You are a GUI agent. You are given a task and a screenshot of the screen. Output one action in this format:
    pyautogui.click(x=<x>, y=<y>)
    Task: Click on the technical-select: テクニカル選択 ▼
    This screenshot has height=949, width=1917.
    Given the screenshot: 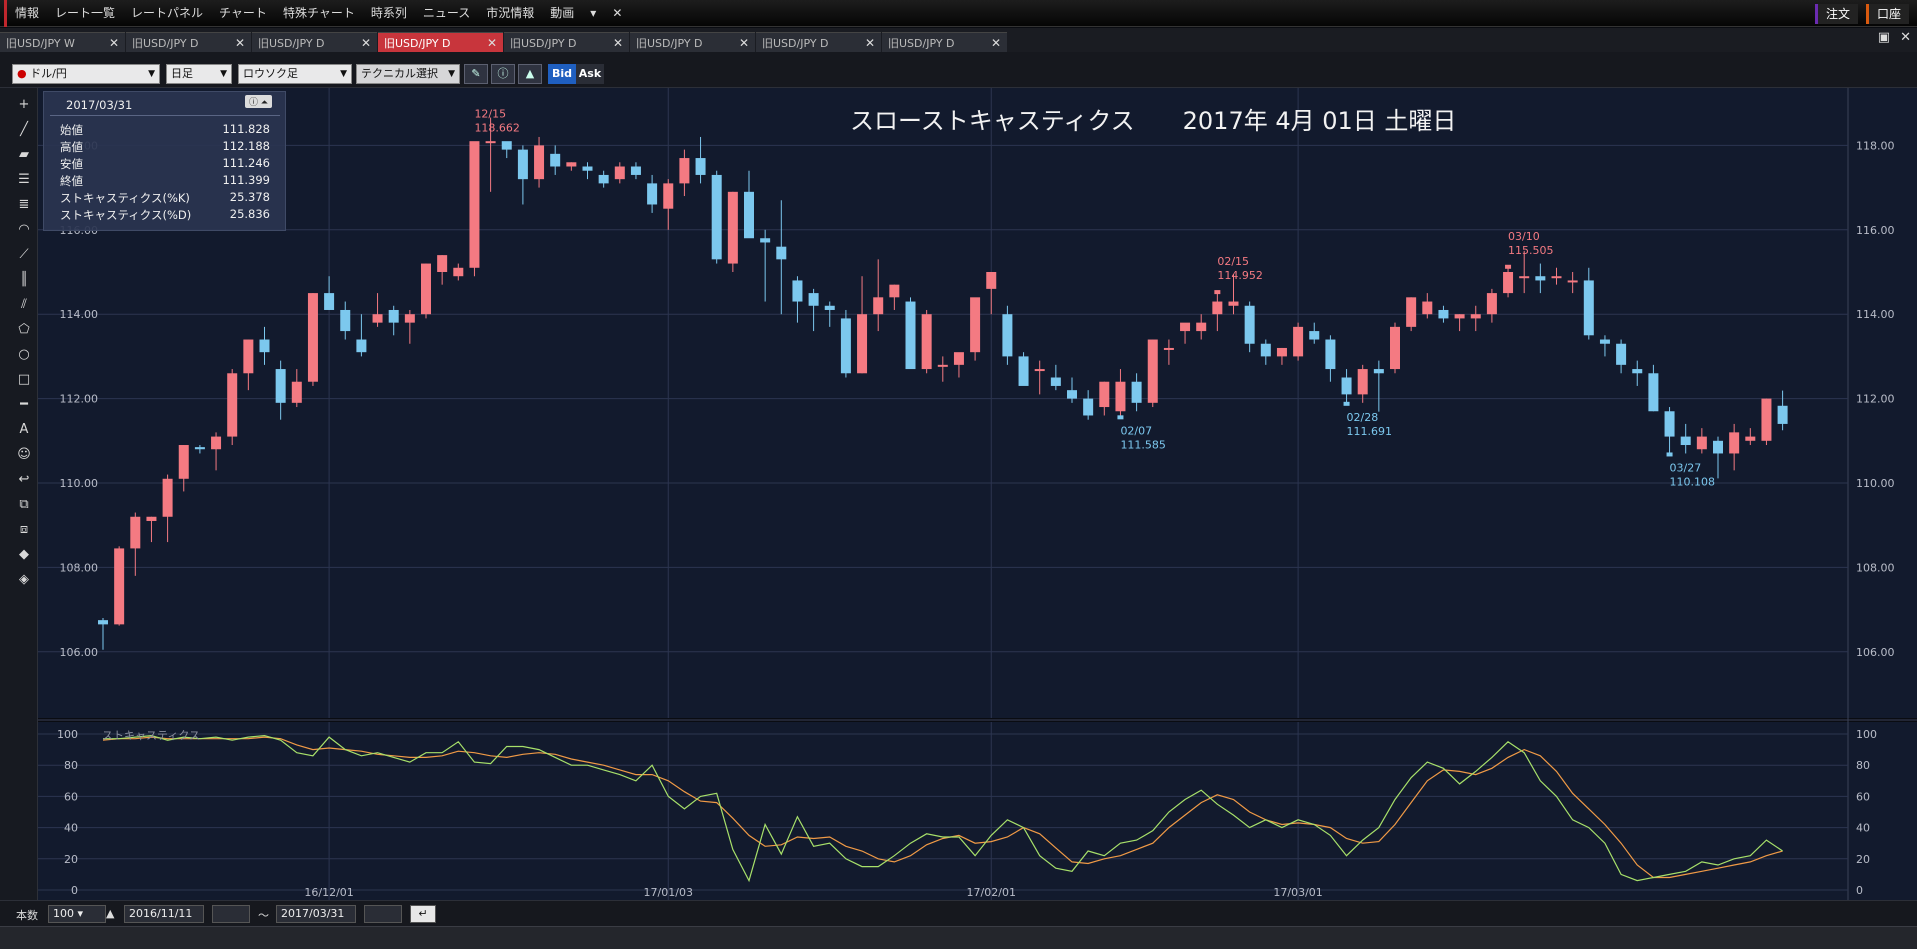 What is the action you would take?
    pyautogui.click(x=408, y=74)
    